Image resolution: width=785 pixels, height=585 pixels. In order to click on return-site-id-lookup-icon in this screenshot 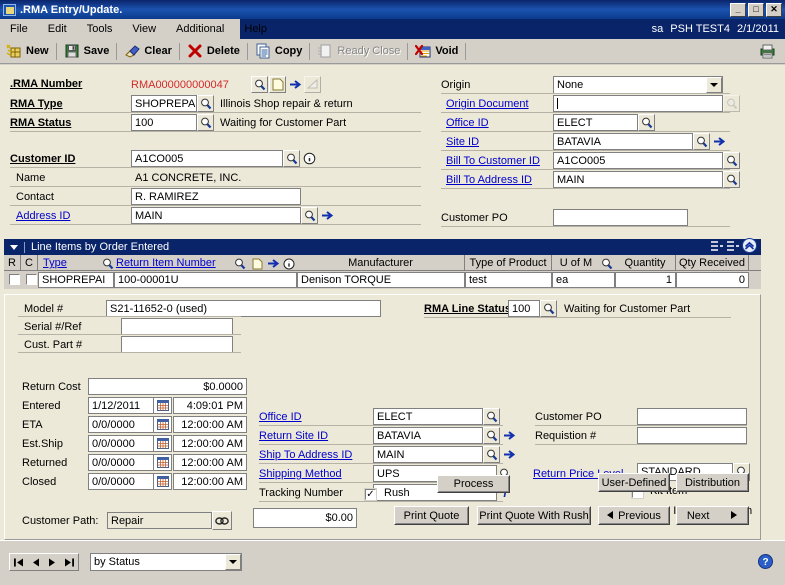, I will do `click(491, 435)`.